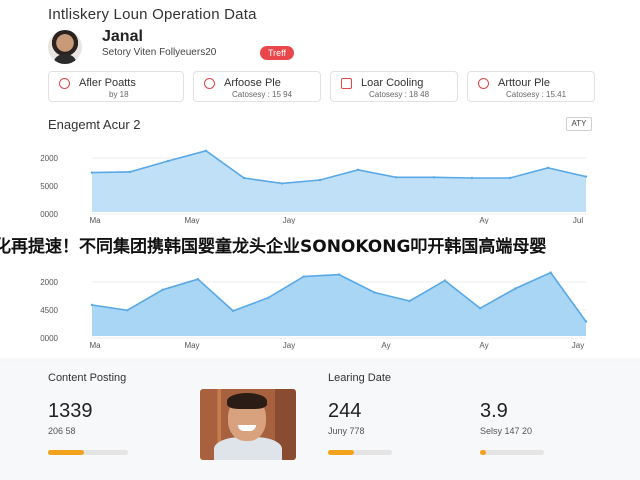 The height and width of the screenshot is (480, 640). I want to click on news-ticker: 化再提速！不同集团携韩国婴童龙头企业SONOKONG叩开韩国高端母婴, so click(320, 243).